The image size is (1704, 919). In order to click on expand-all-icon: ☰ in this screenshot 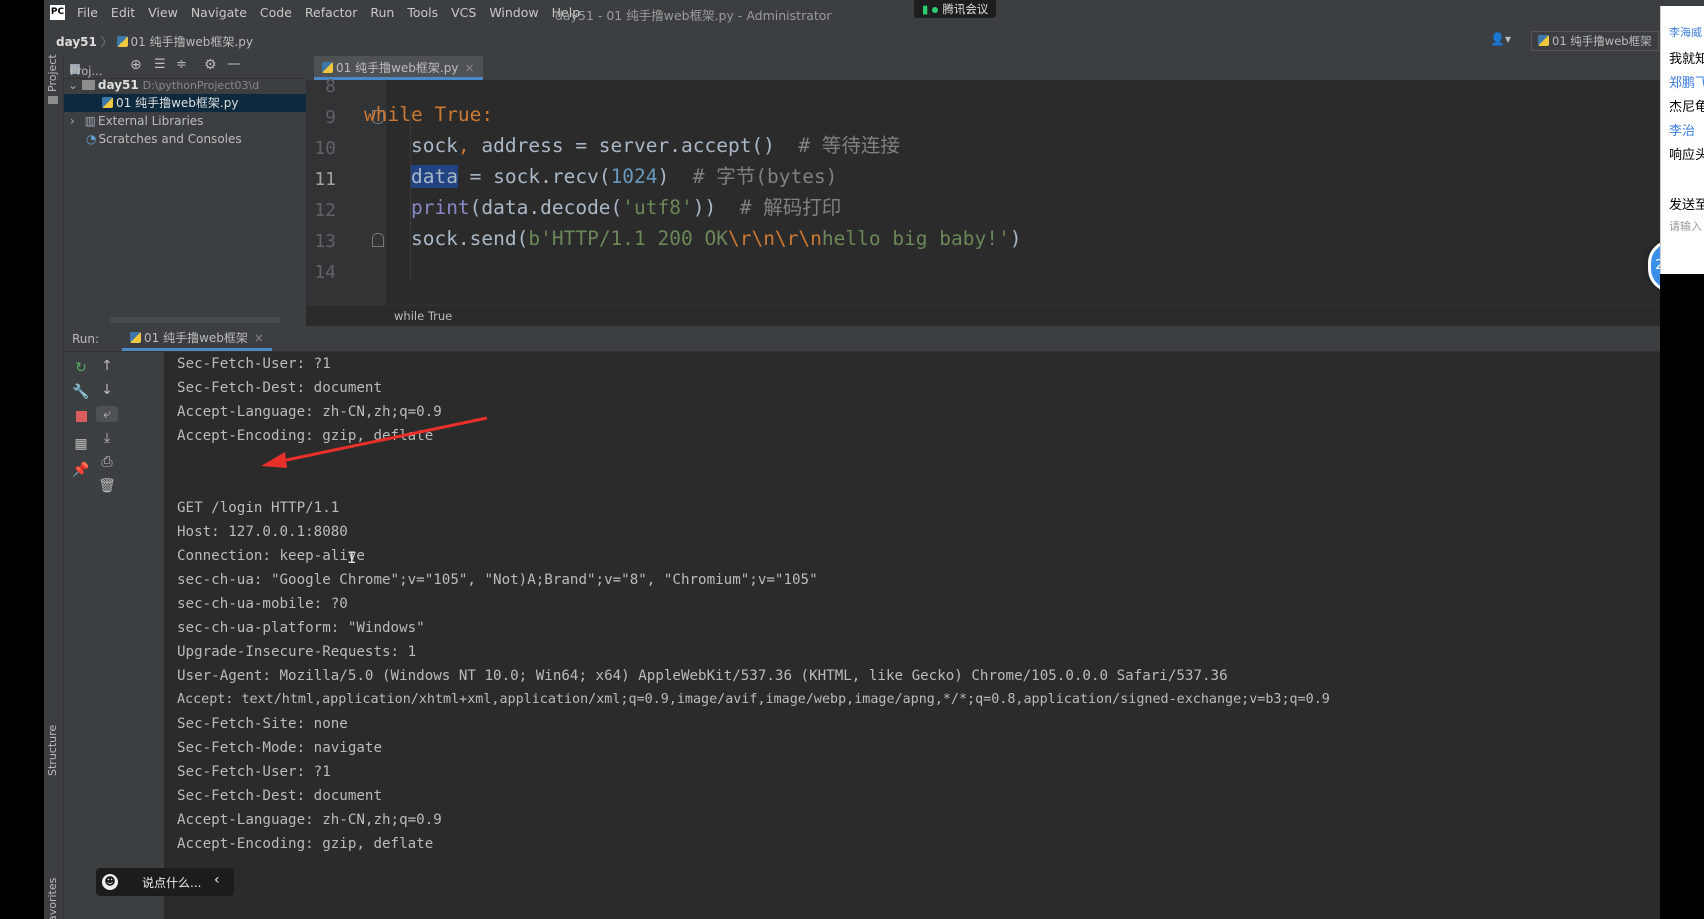, I will do `click(160, 64)`.